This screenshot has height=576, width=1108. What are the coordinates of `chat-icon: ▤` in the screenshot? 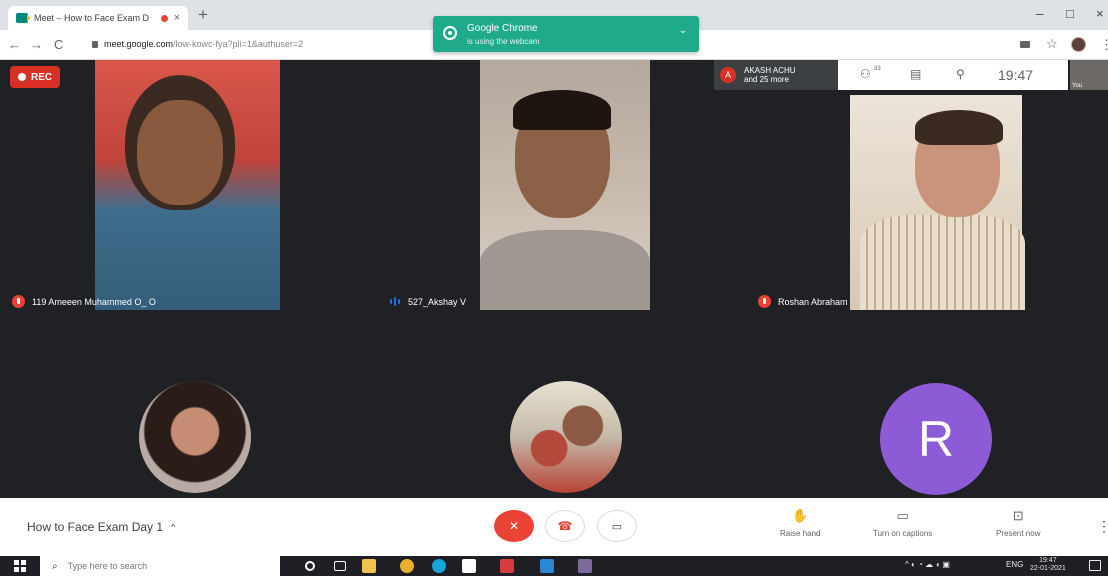 It's located at (915, 74).